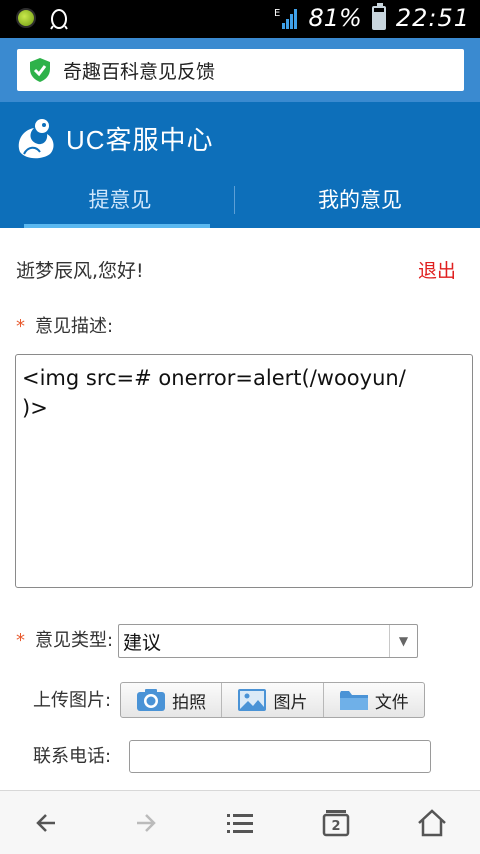 The image size is (480, 854). What do you see at coordinates (277, 13) in the screenshot?
I see `network-type-label: E` at bounding box center [277, 13].